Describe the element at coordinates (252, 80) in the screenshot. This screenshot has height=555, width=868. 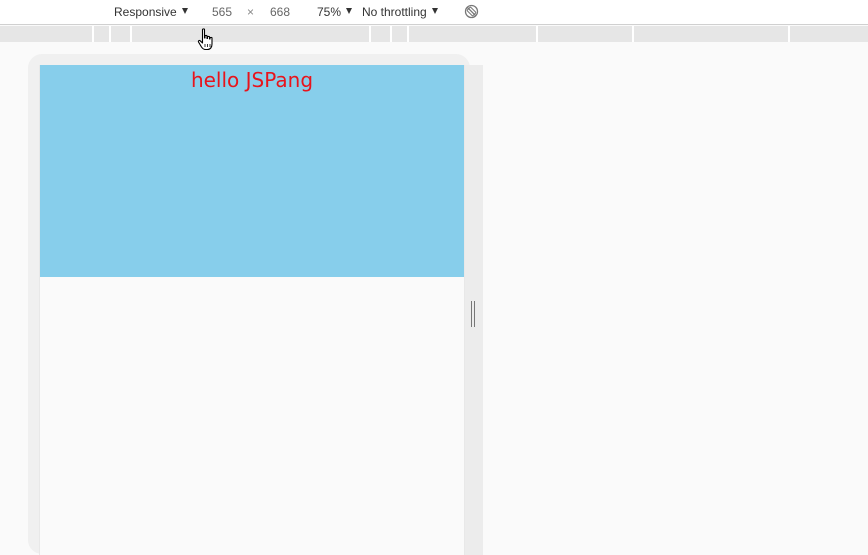
I see `hello-text: hello JSPang` at that location.